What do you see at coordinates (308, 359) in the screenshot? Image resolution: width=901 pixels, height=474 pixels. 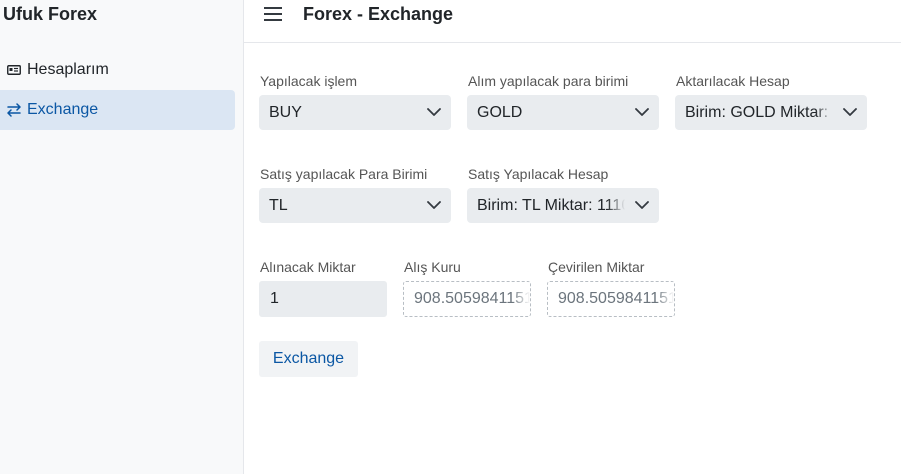 I see `exchange-button: Exchange` at bounding box center [308, 359].